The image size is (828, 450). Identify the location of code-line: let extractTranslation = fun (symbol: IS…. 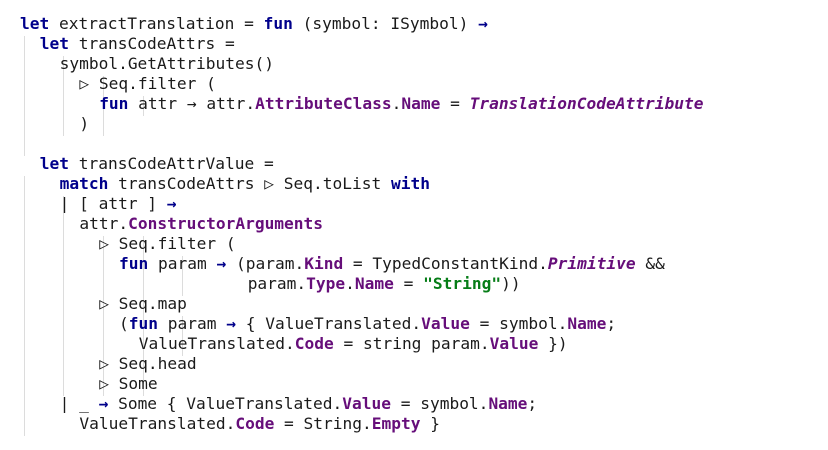
(254, 24).